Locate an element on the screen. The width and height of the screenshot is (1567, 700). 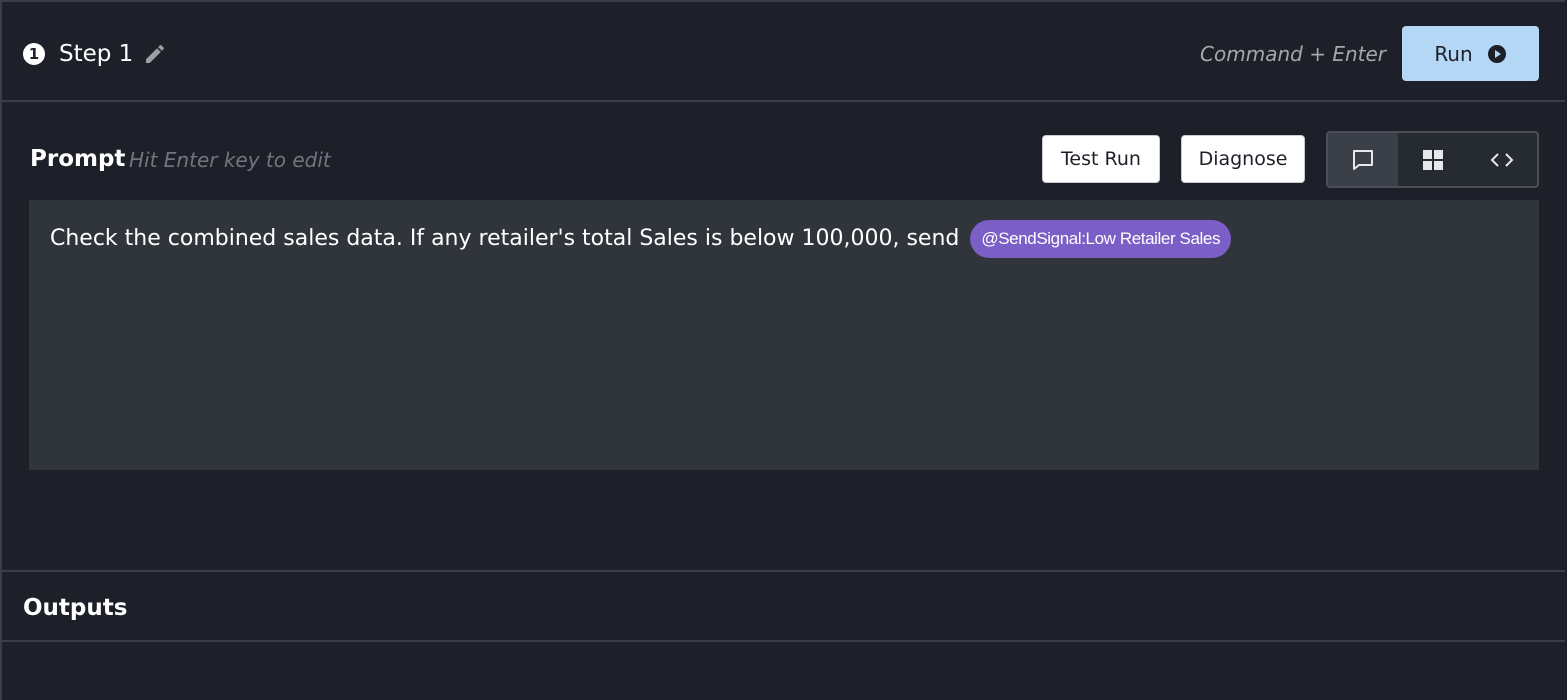
outputs-section: Outputs is located at coordinates (783, 606).